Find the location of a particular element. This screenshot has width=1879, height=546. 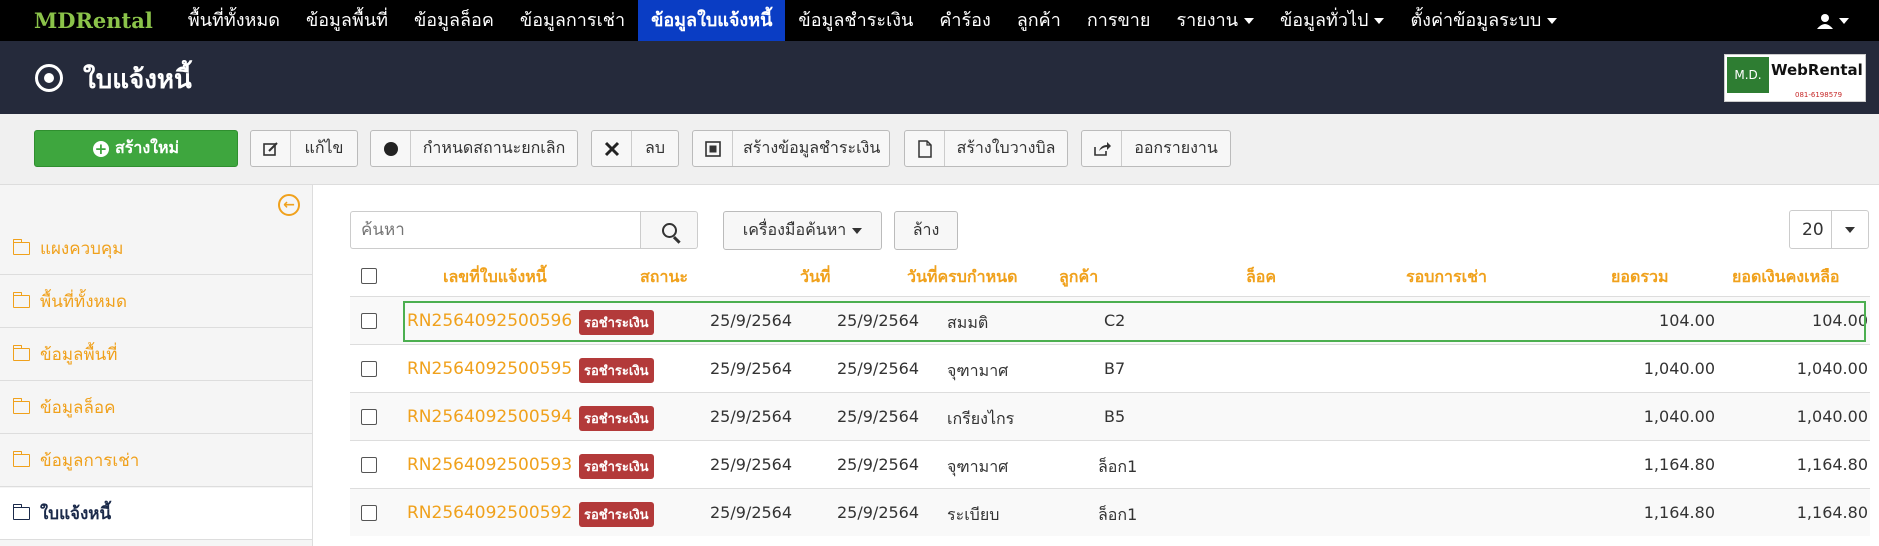

target-icon is located at coordinates (49, 78).